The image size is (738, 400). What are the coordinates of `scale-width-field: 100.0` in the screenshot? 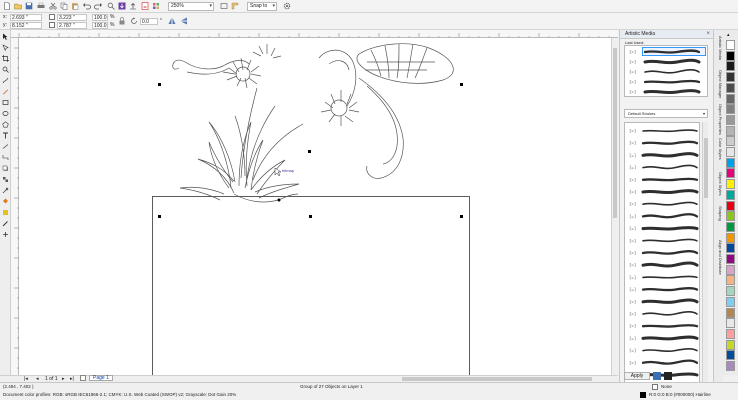 It's located at (100, 17).